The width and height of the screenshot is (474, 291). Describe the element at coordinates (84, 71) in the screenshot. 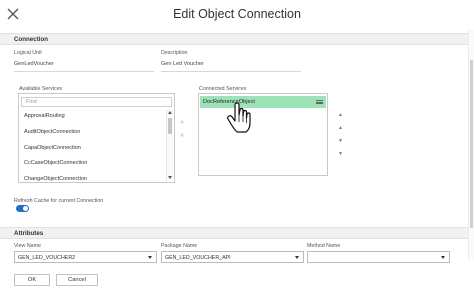

I see `logical-unit-underline` at that location.